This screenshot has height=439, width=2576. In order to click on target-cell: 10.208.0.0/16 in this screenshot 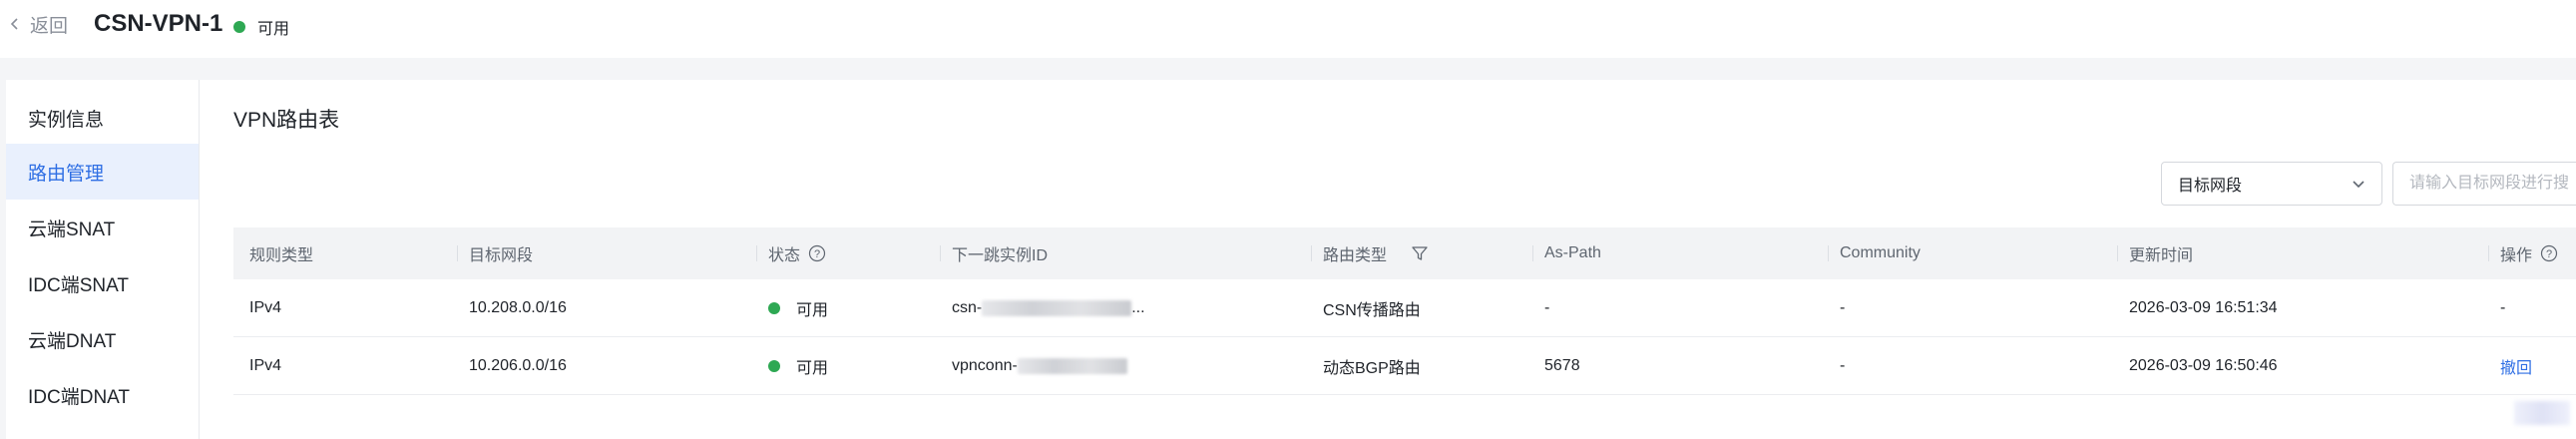, I will do `click(518, 307)`.